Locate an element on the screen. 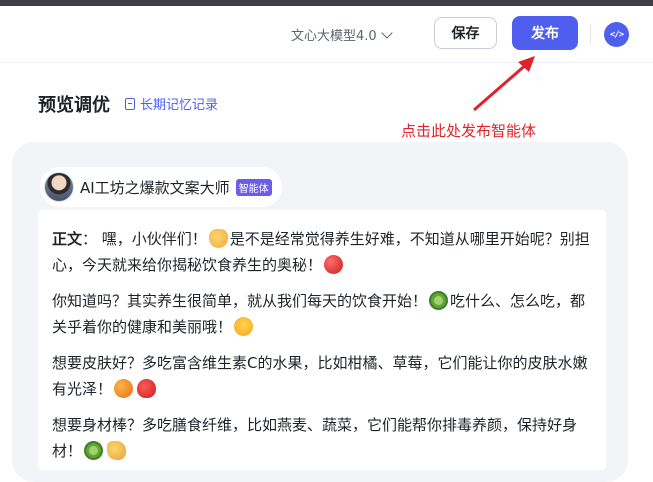 The image size is (653, 482). heart-eyes-icon is located at coordinates (244, 326).